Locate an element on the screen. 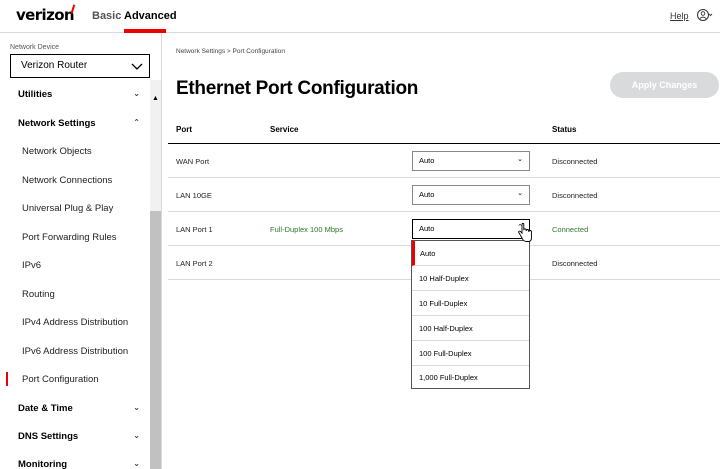 Image resolution: width=720 pixels, height=469 pixels. sidebar-item-network-connections: Network Connections is located at coordinates (75, 180).